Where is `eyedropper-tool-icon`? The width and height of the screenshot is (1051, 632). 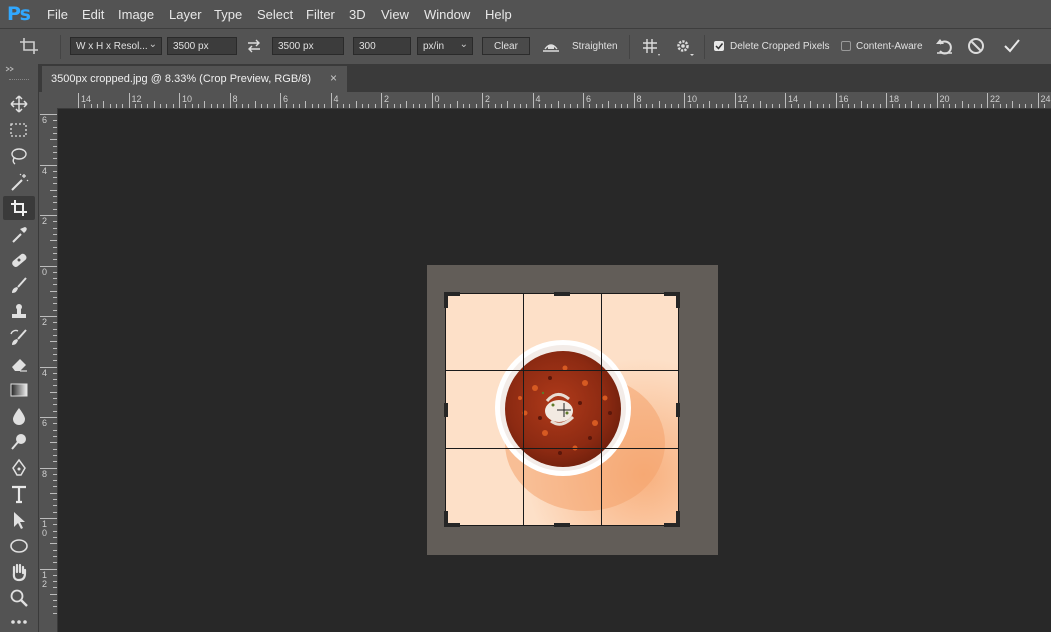 eyedropper-tool-icon is located at coordinates (20, 235).